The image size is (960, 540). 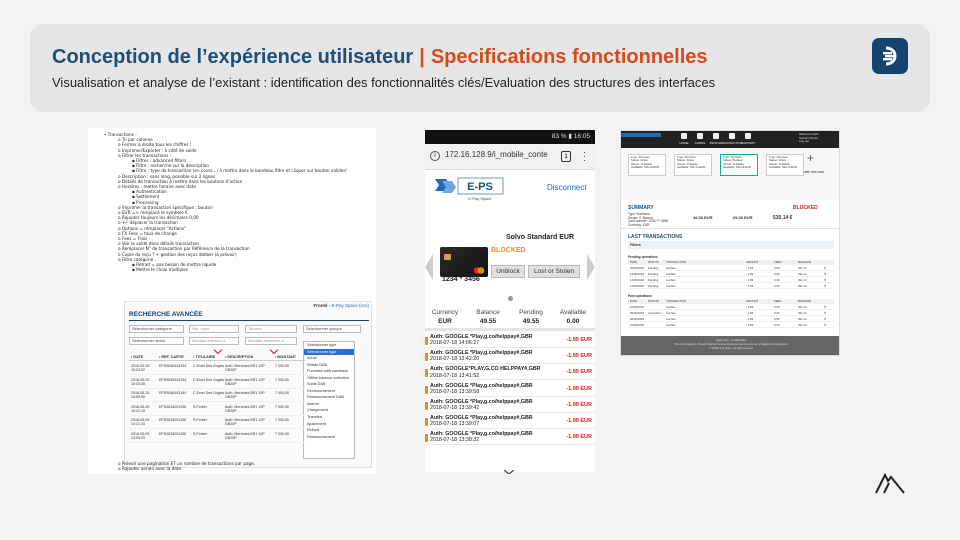 What do you see at coordinates (329, 371) in the screenshot?
I see `dropdown-option: Purchase with cashback` at bounding box center [329, 371].